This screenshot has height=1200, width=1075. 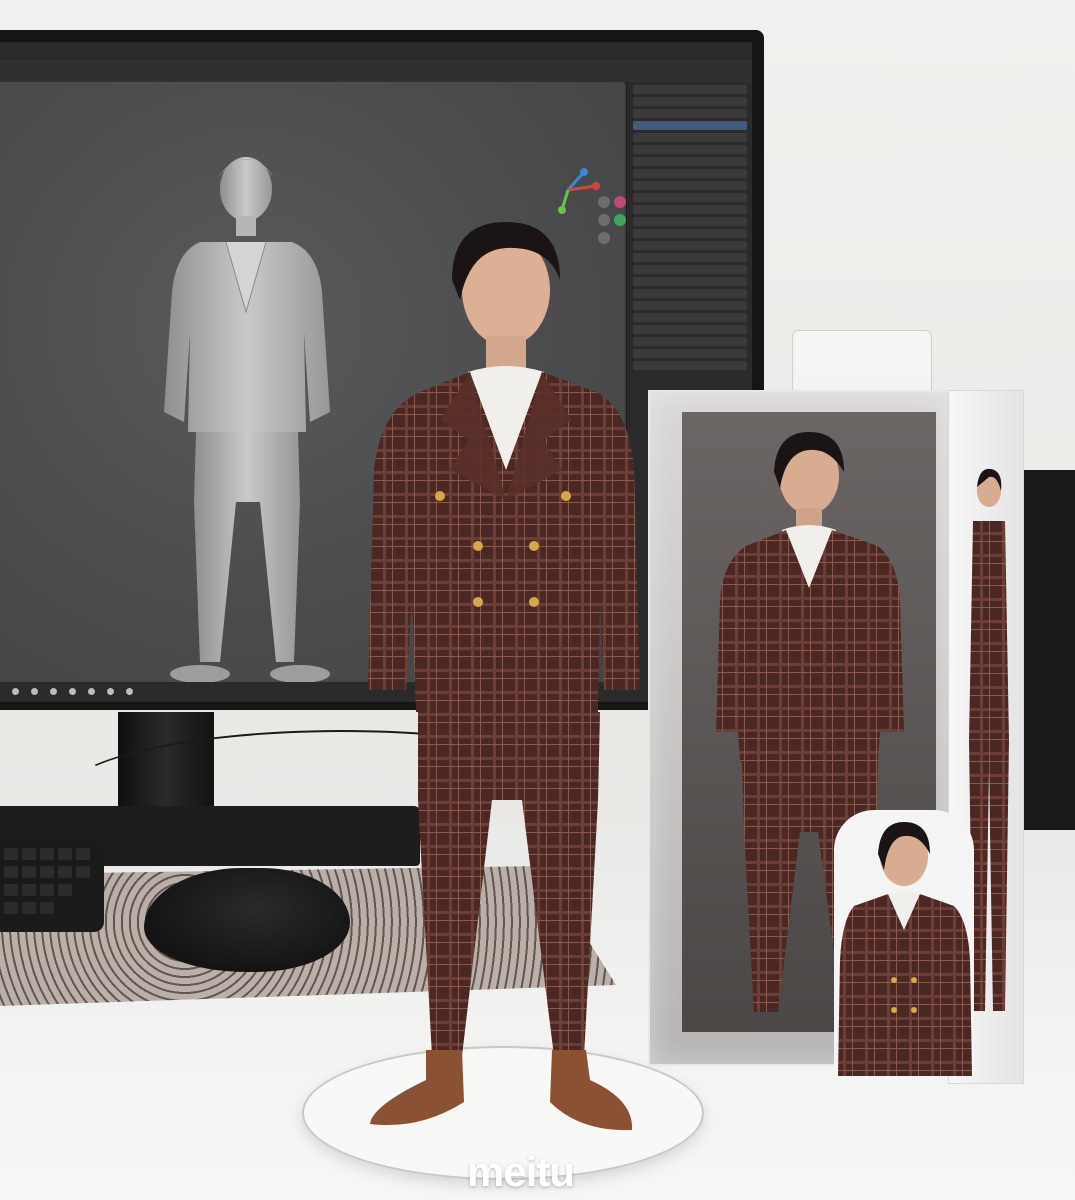 What do you see at coordinates (376, 71) in the screenshot?
I see `app-toolbar` at bounding box center [376, 71].